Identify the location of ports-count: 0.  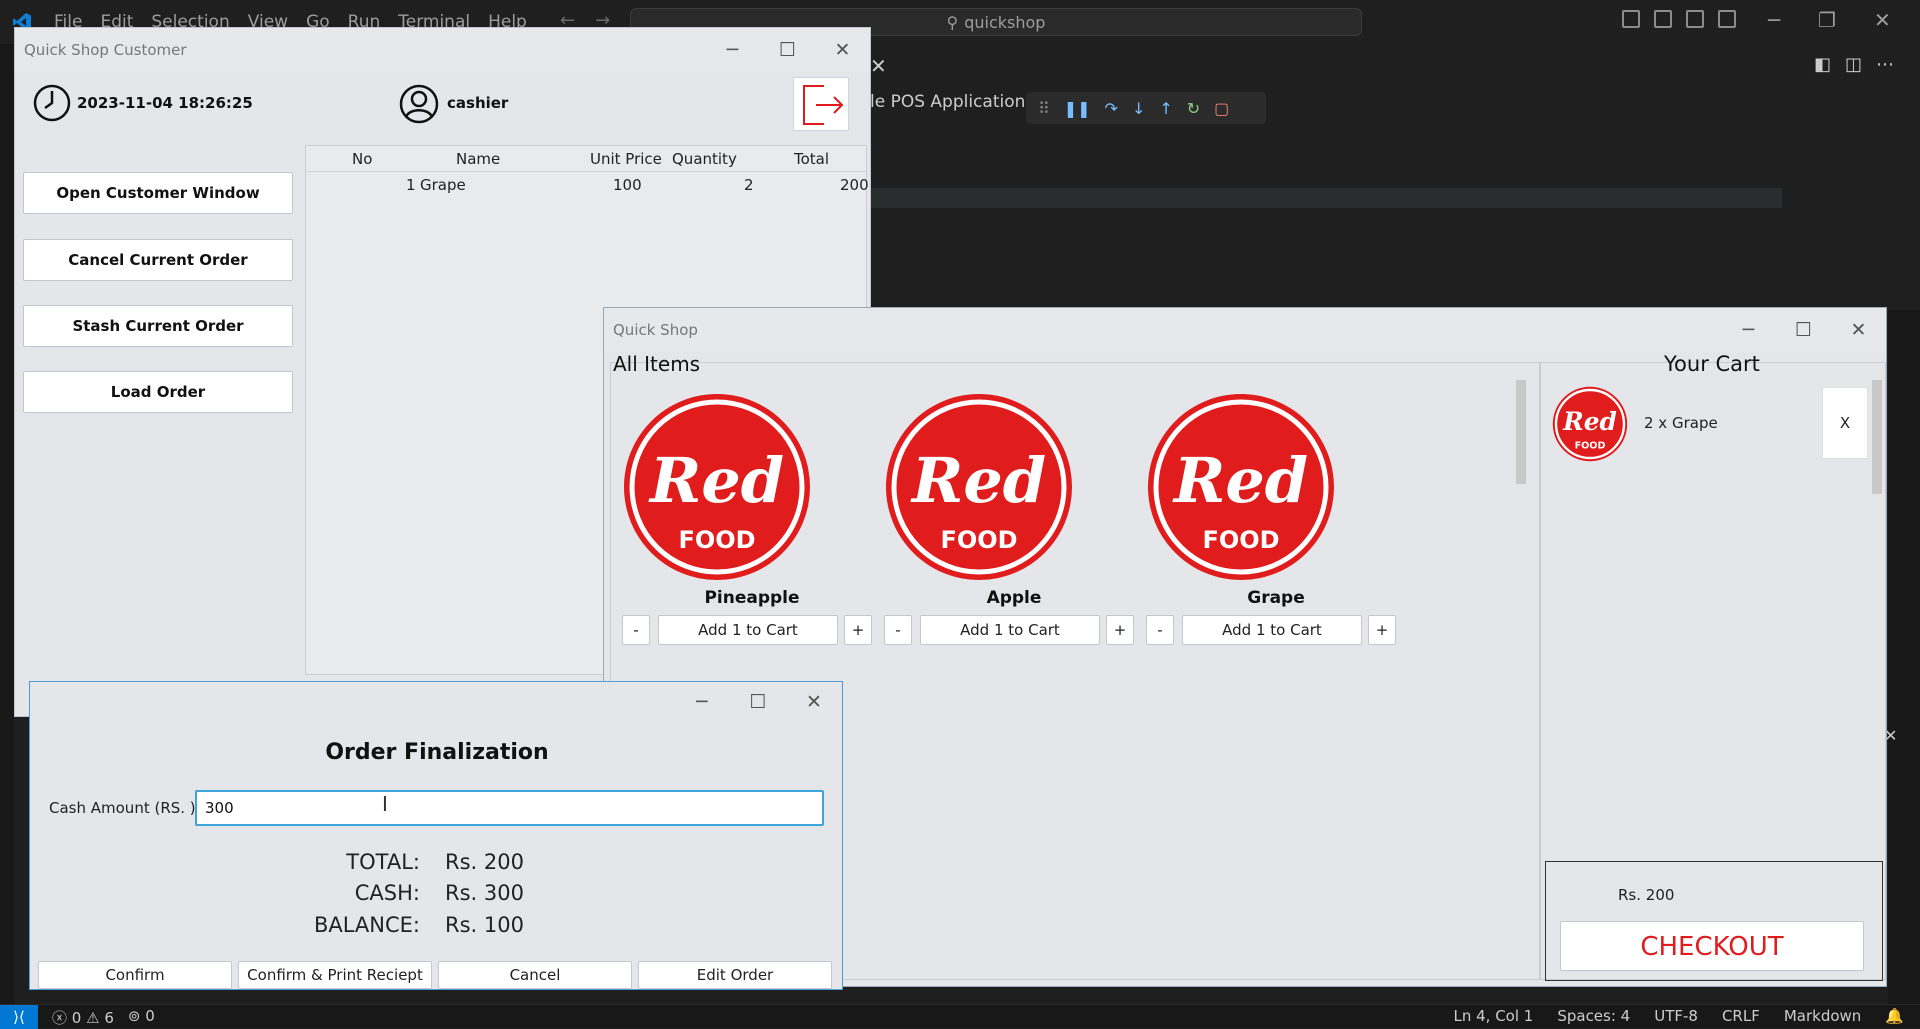
(150, 1016).